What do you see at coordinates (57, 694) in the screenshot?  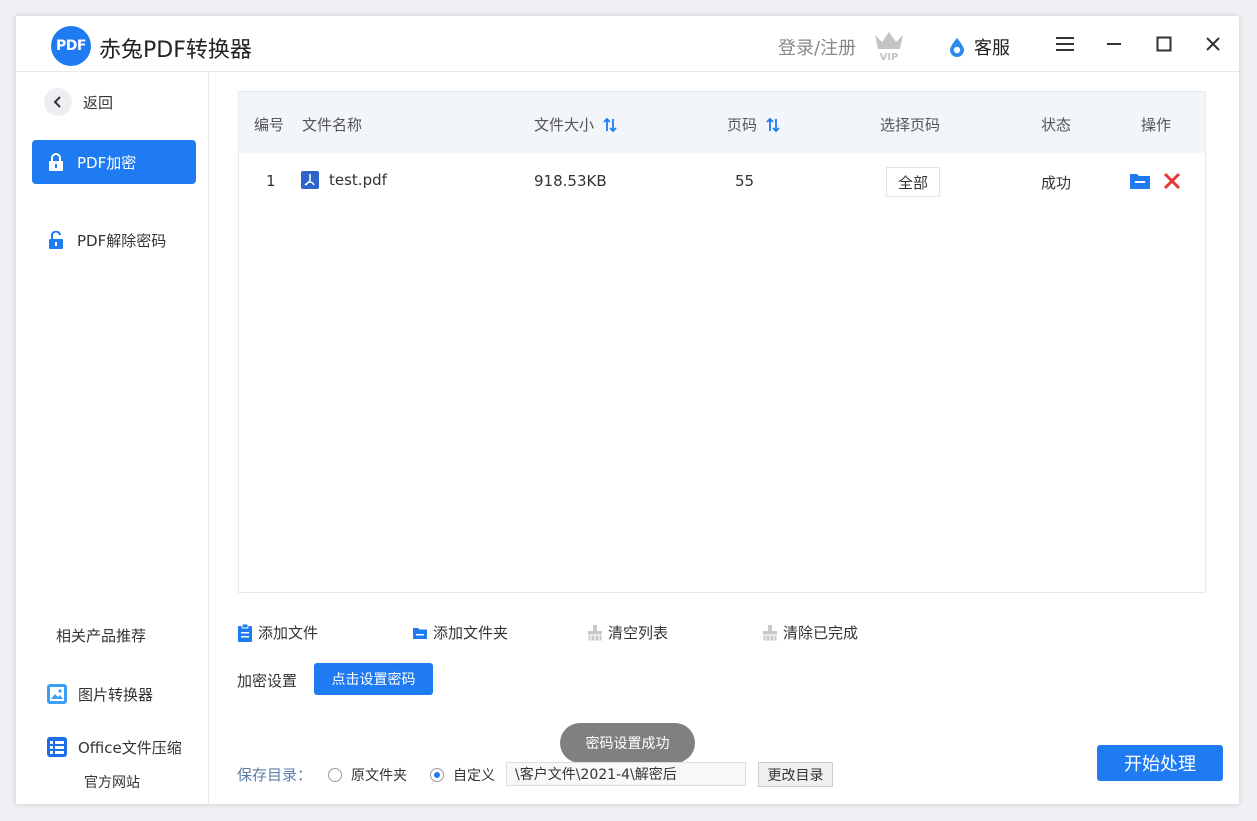 I see `image-icon` at bounding box center [57, 694].